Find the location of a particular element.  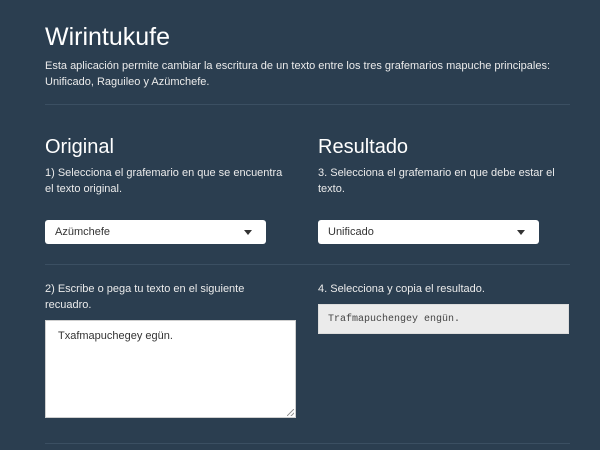

source-grafemario-value: Azümchefe is located at coordinates (83, 232).